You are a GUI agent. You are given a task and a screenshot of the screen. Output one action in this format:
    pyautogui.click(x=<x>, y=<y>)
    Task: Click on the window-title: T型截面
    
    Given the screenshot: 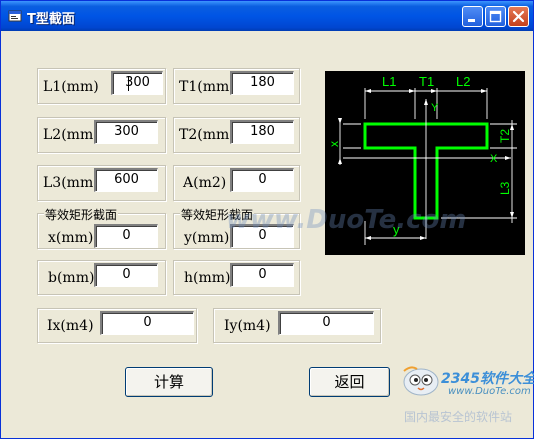 What is the action you would take?
    pyautogui.click(x=51, y=19)
    